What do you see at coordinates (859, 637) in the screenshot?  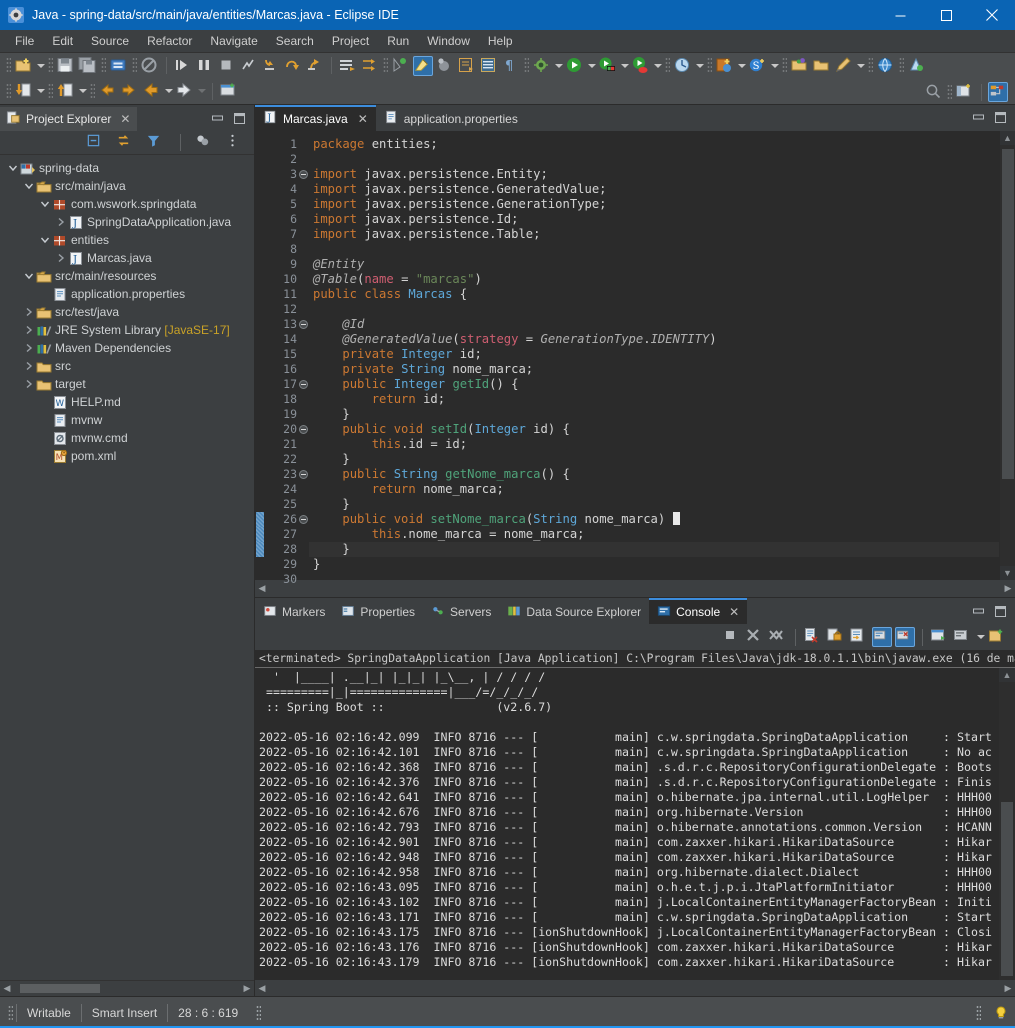 I see `word-wrap-icon` at bounding box center [859, 637].